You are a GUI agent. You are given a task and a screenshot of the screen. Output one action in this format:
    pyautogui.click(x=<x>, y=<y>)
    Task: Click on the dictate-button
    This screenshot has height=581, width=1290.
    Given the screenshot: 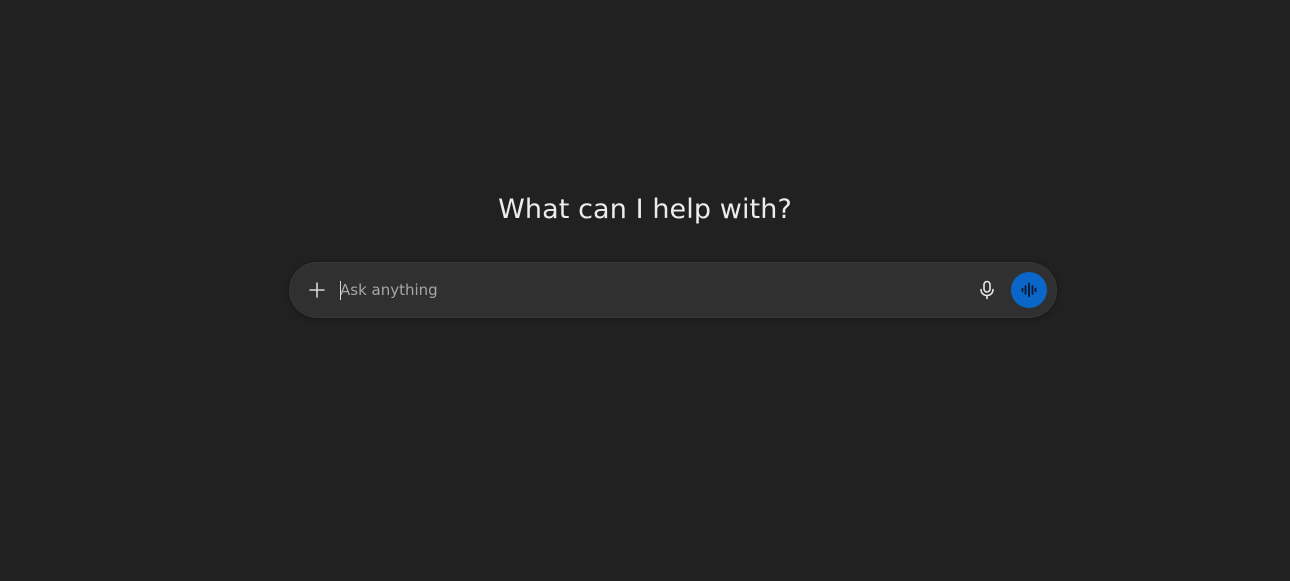 What is the action you would take?
    pyautogui.click(x=987, y=290)
    